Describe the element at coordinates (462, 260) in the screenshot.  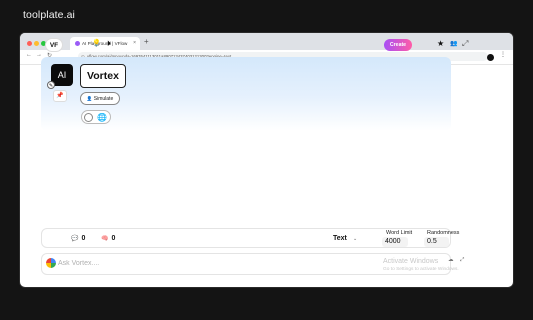
I see `expand-input-icon: ⤢` at that location.